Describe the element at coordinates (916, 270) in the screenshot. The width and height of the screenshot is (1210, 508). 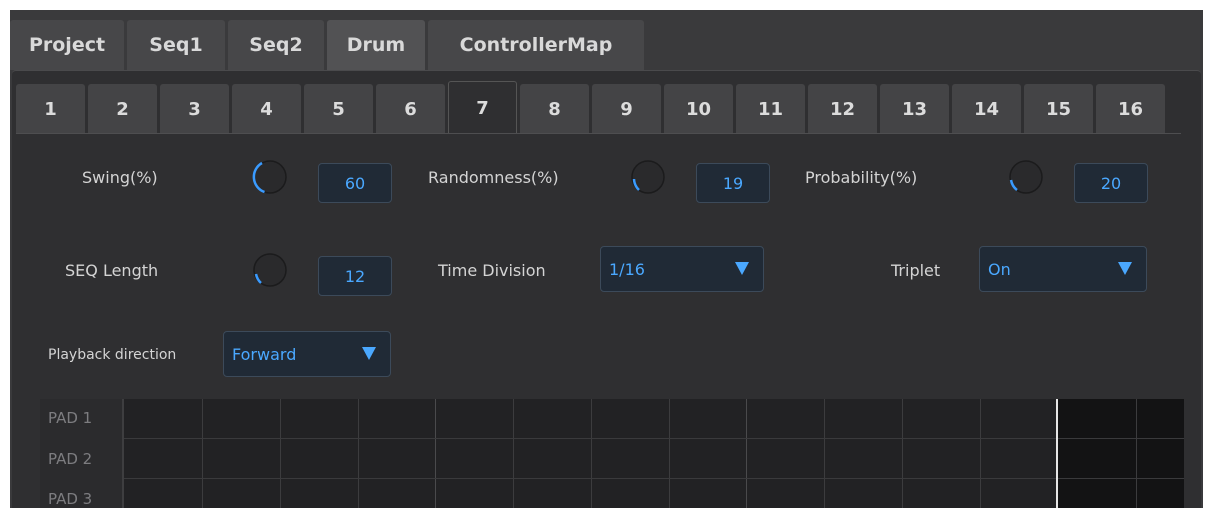
I see `triplet-label: Triplet` at that location.